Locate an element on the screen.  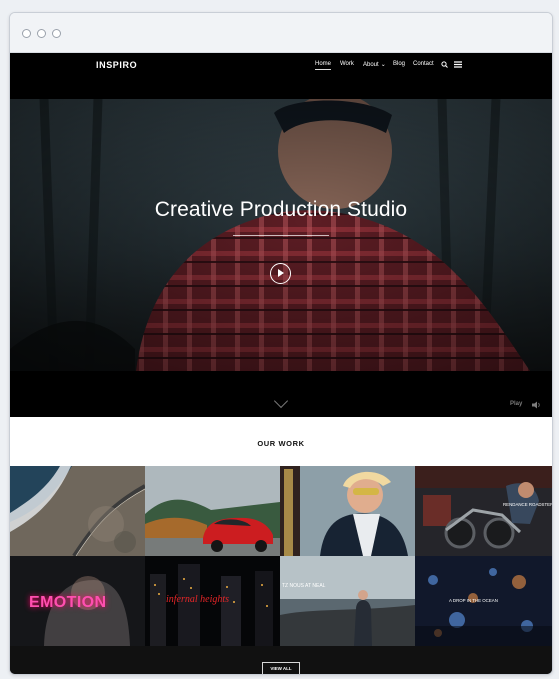
window-minimize-icon is located at coordinates (41, 33).